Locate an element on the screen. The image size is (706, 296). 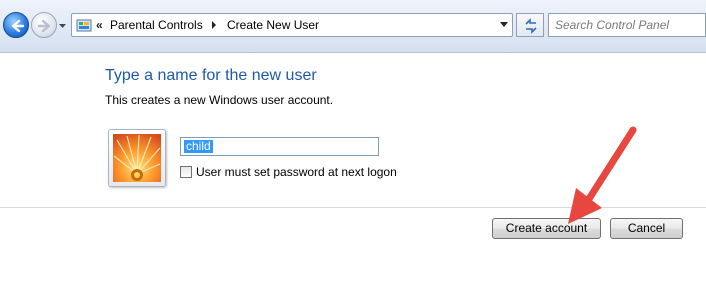
breadcrumb-parental-controls: Parental Controls is located at coordinates (156, 25).